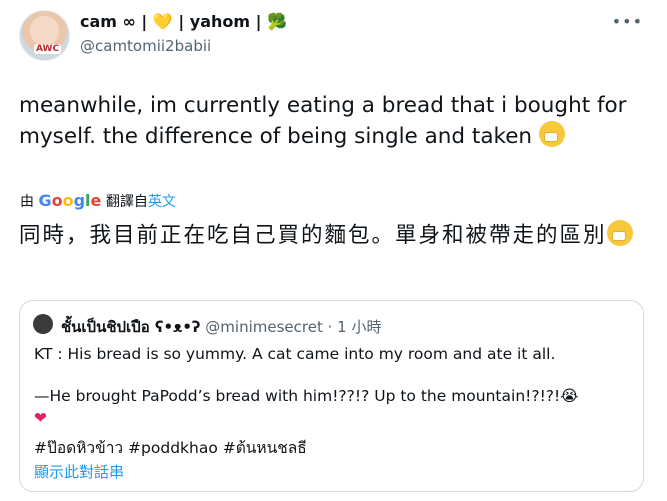 The image size is (667, 501). Describe the element at coordinates (264, 327) in the screenshot. I see `quote-author-handle: @minimesecret` at that location.